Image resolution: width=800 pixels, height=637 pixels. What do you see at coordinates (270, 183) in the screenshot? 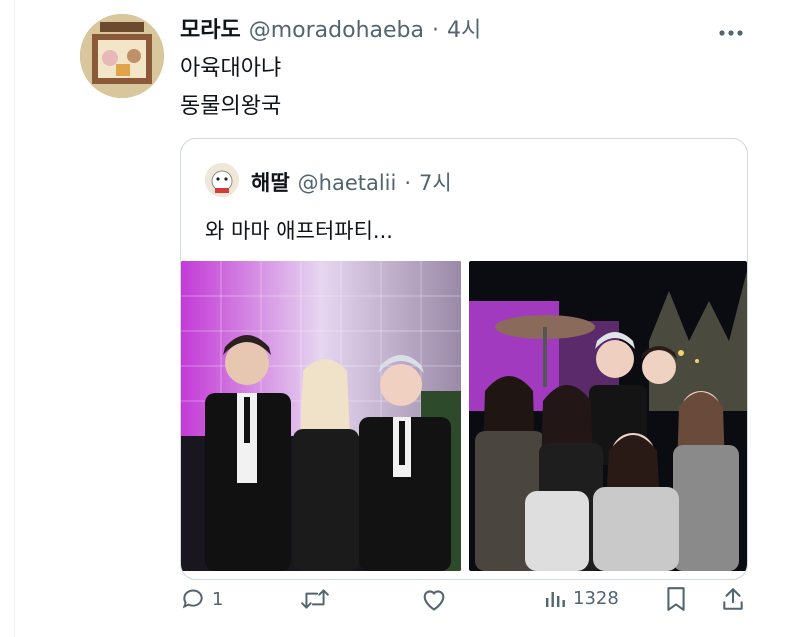
I see `quoted-author-name: 해딸` at bounding box center [270, 183].